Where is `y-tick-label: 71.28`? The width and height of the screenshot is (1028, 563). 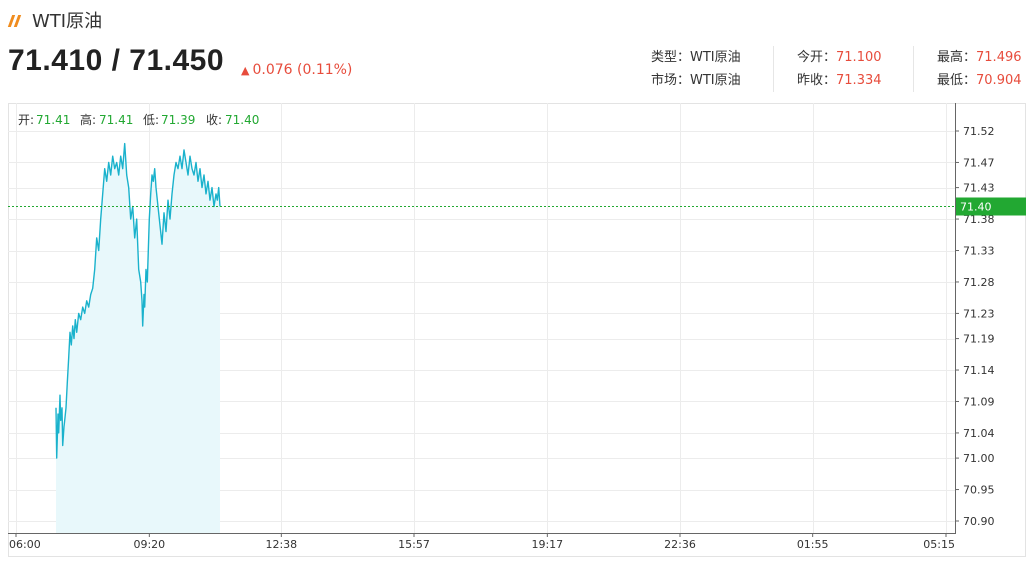
y-tick-label: 71.28 is located at coordinates (979, 282).